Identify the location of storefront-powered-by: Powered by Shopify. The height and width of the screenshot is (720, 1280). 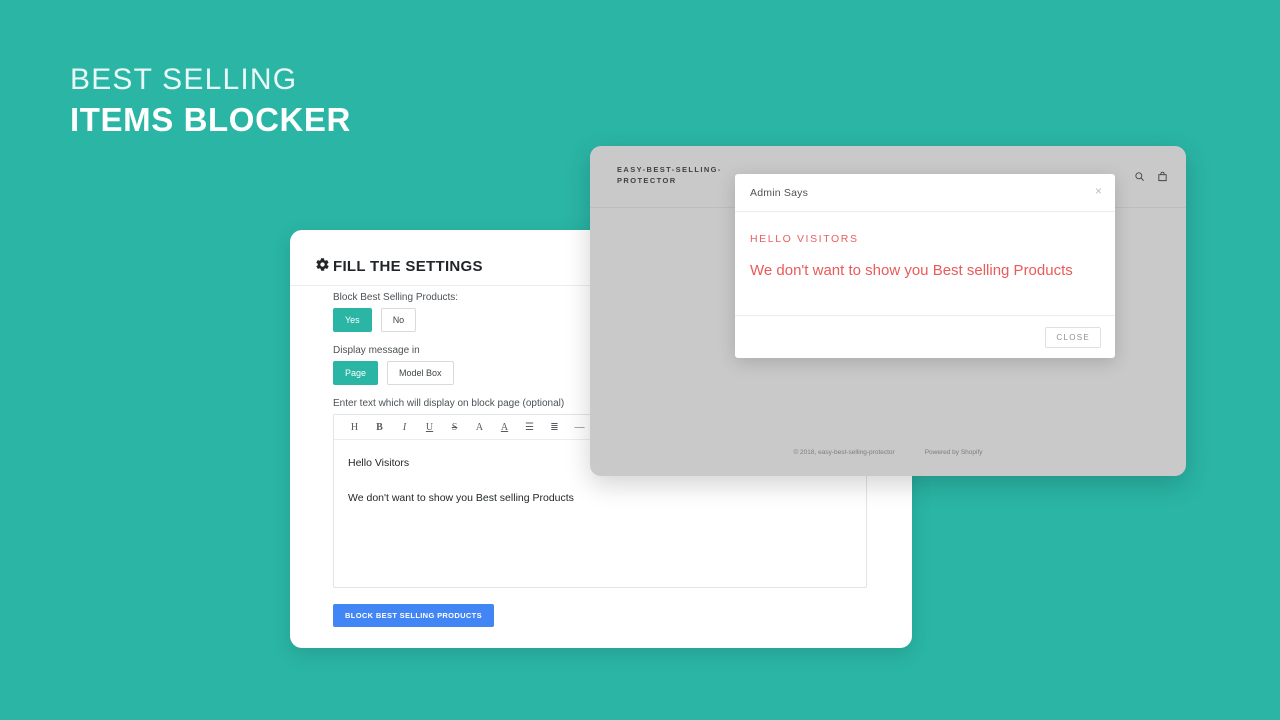
(954, 452).